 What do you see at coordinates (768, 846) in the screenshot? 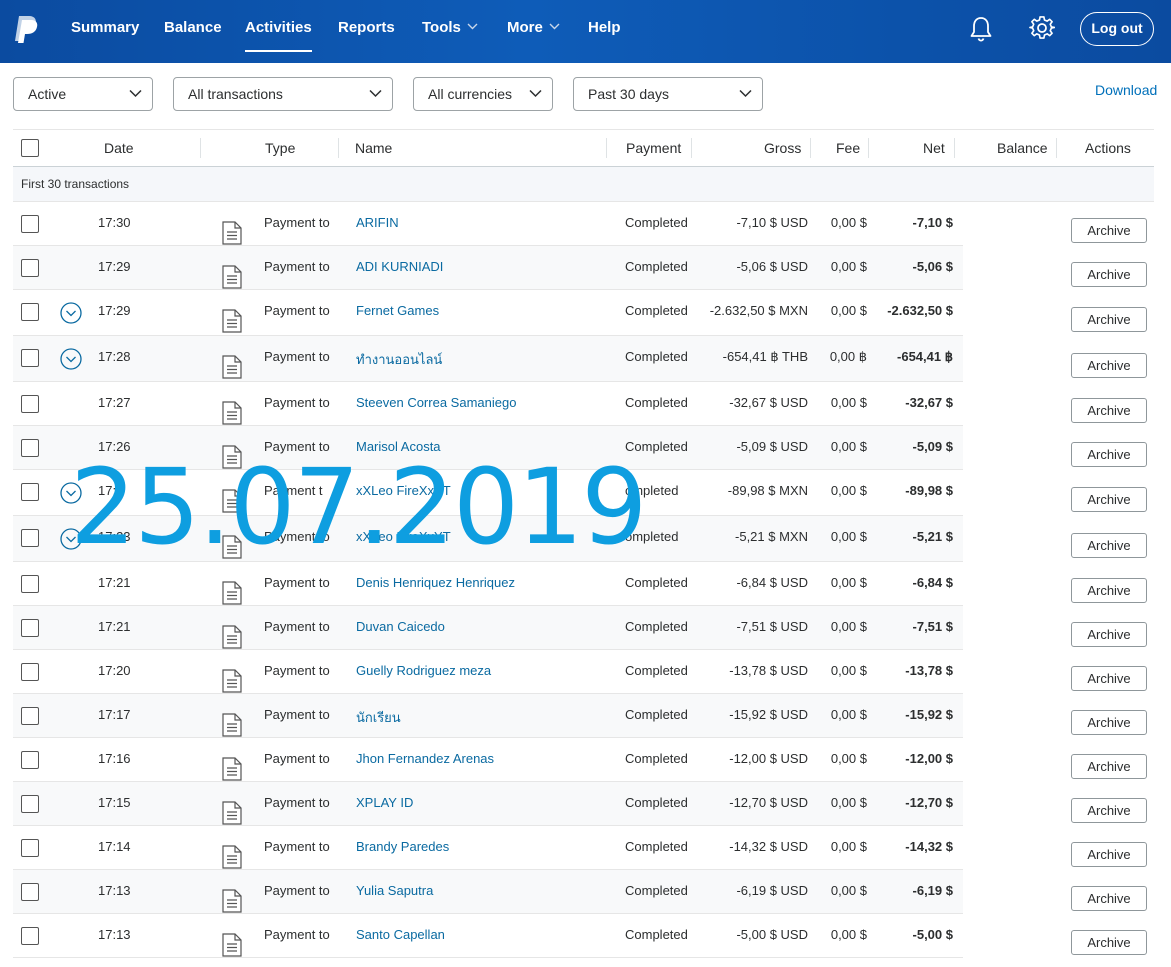
I see `row-gross: -14,32 $ USD` at bounding box center [768, 846].